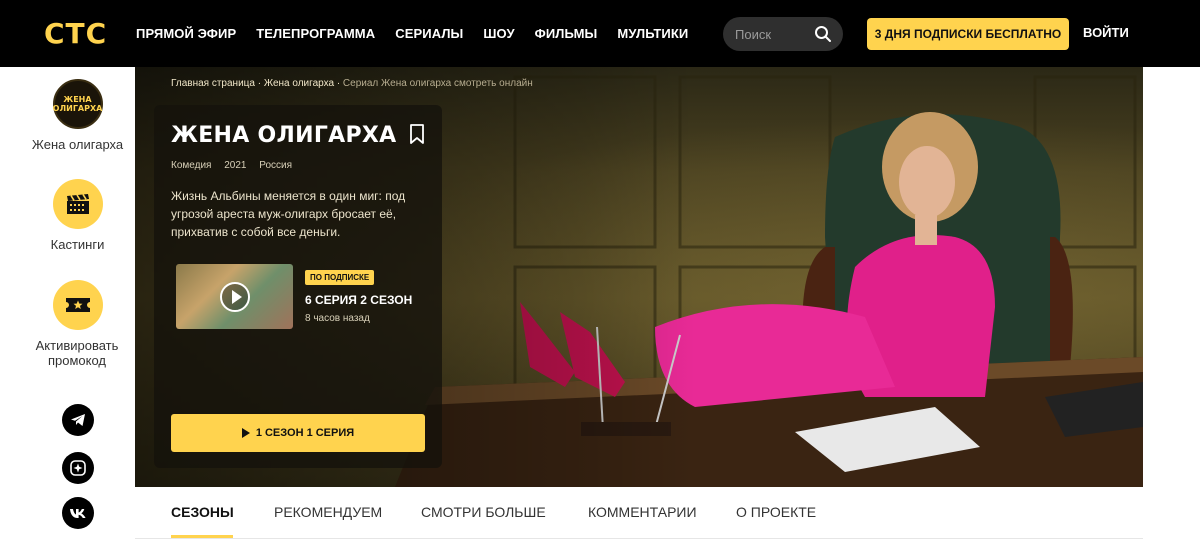 The image size is (1200, 540). Describe the element at coordinates (776, 512) in the screenshot. I see `tab-about: О ПРОЕКТЕ` at that location.